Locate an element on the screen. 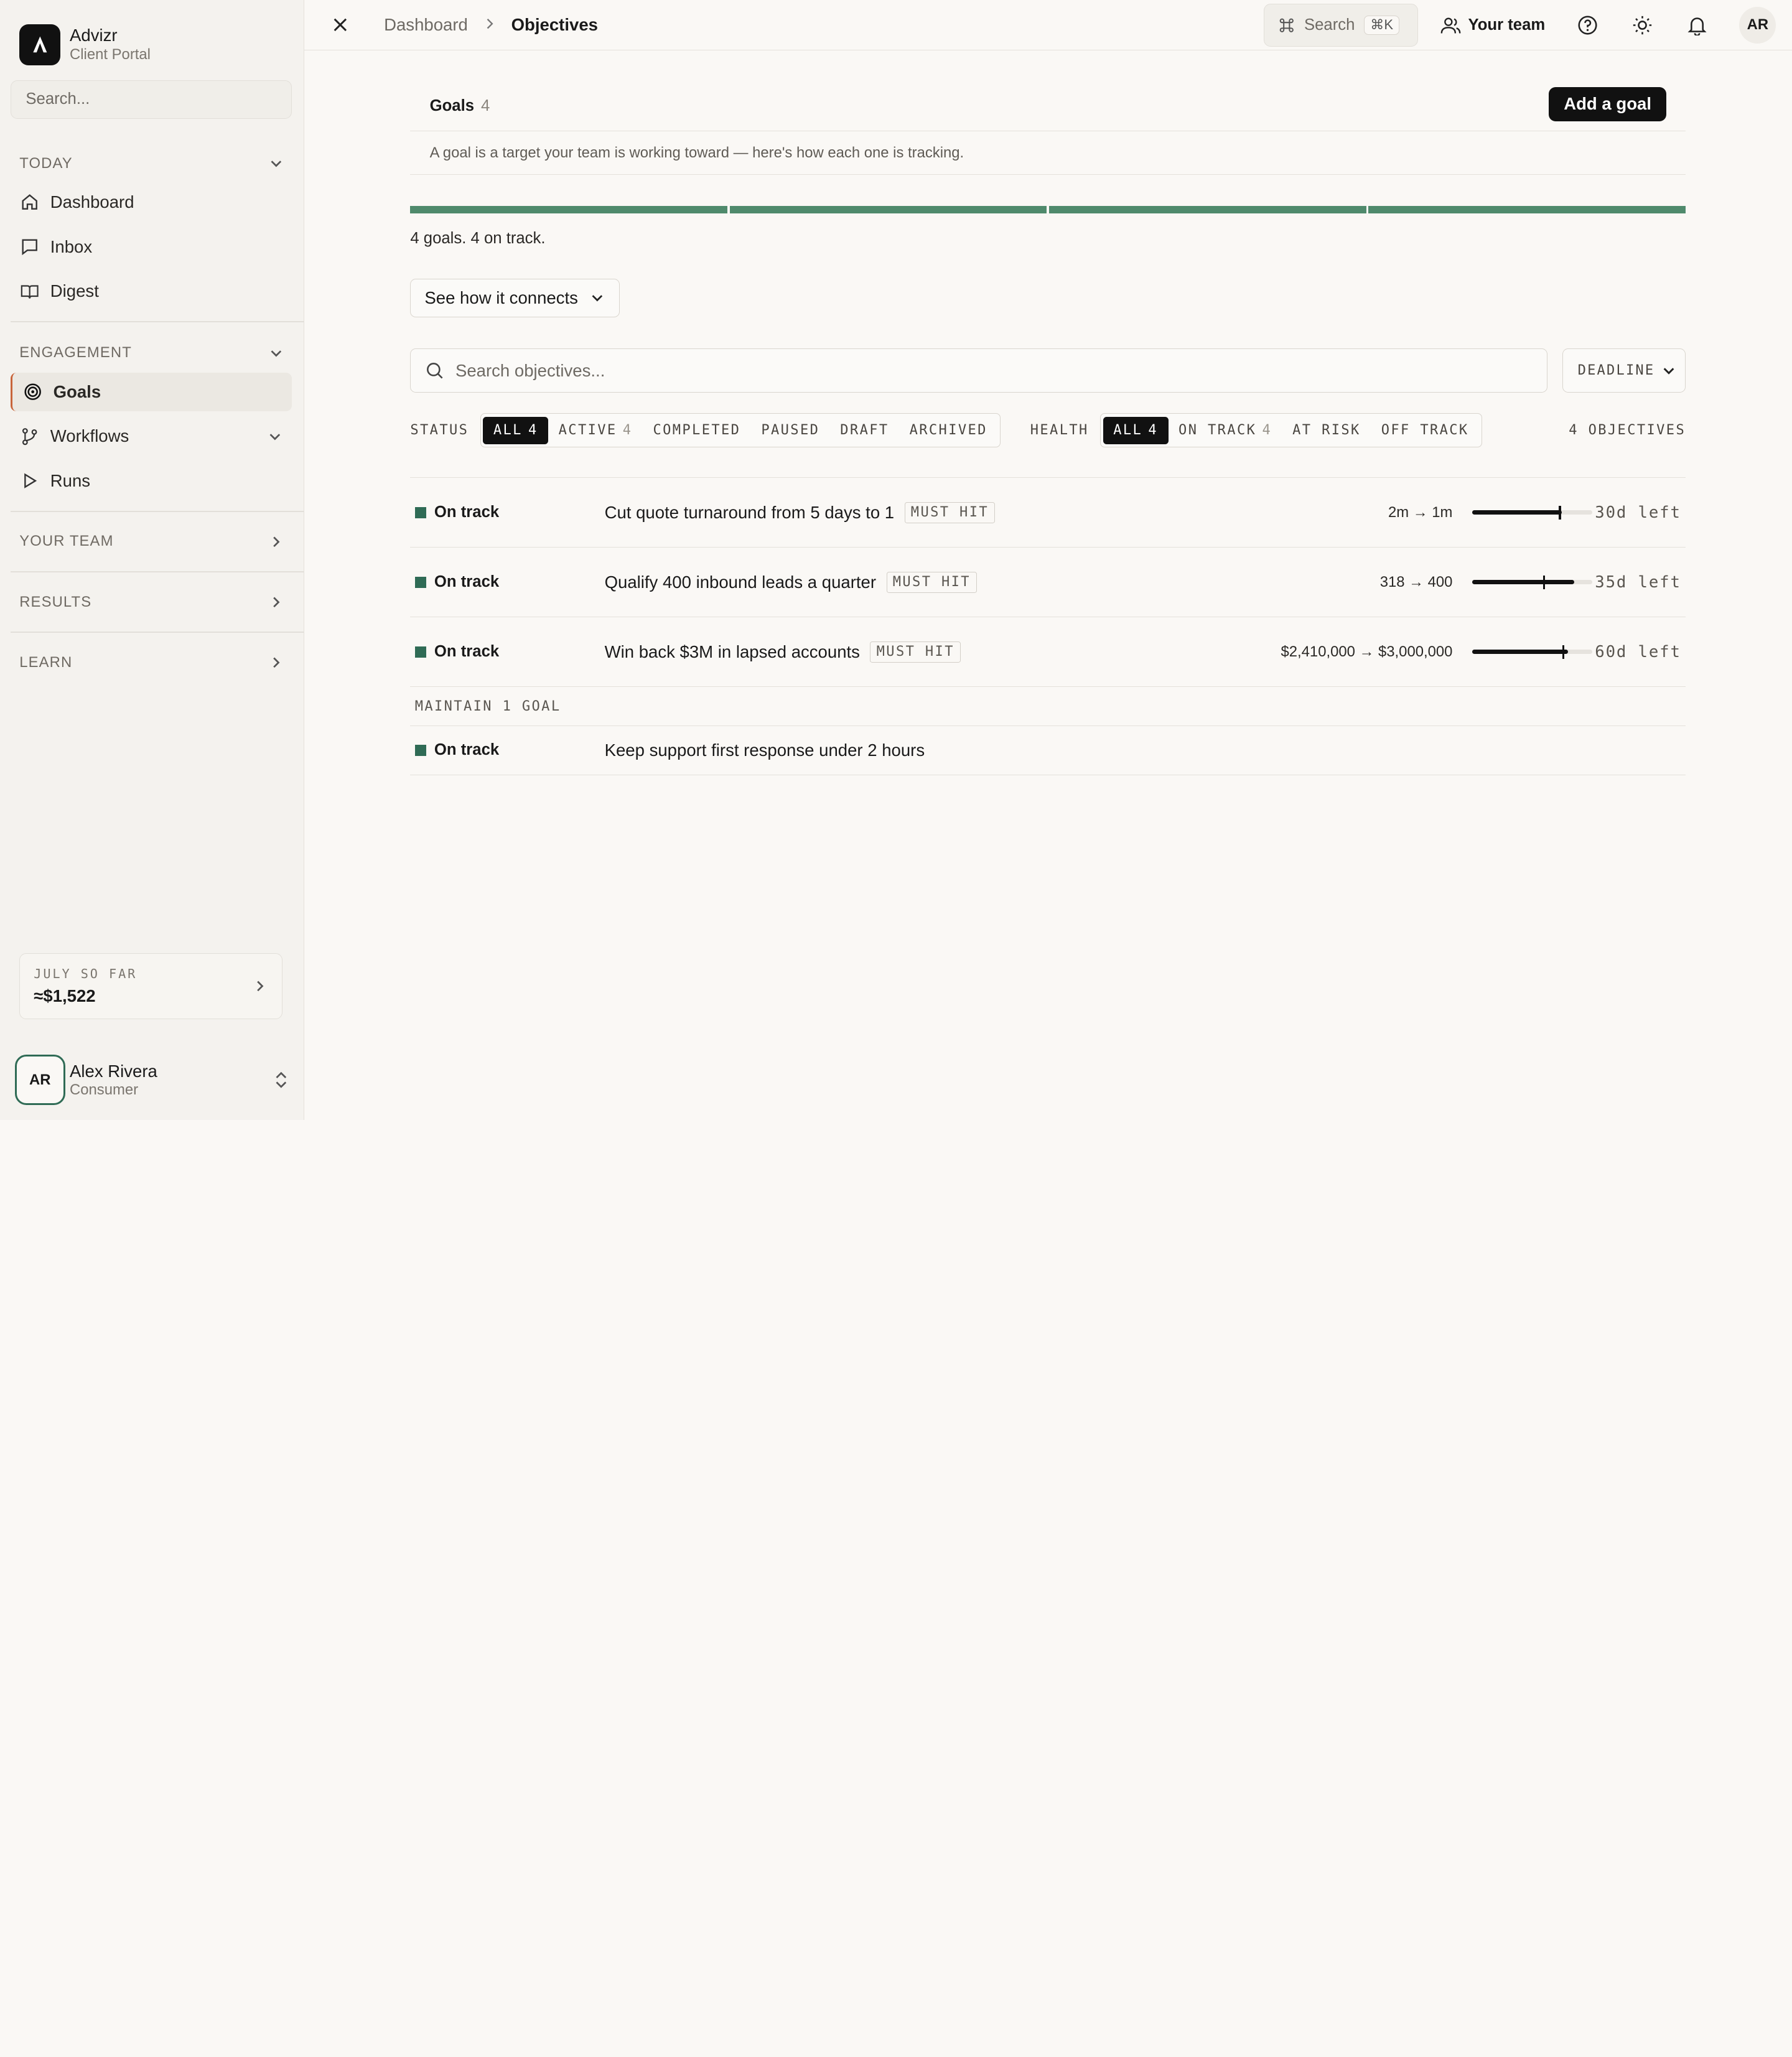 The width and height of the screenshot is (1792, 2057). sun-icon is located at coordinates (1642, 24).